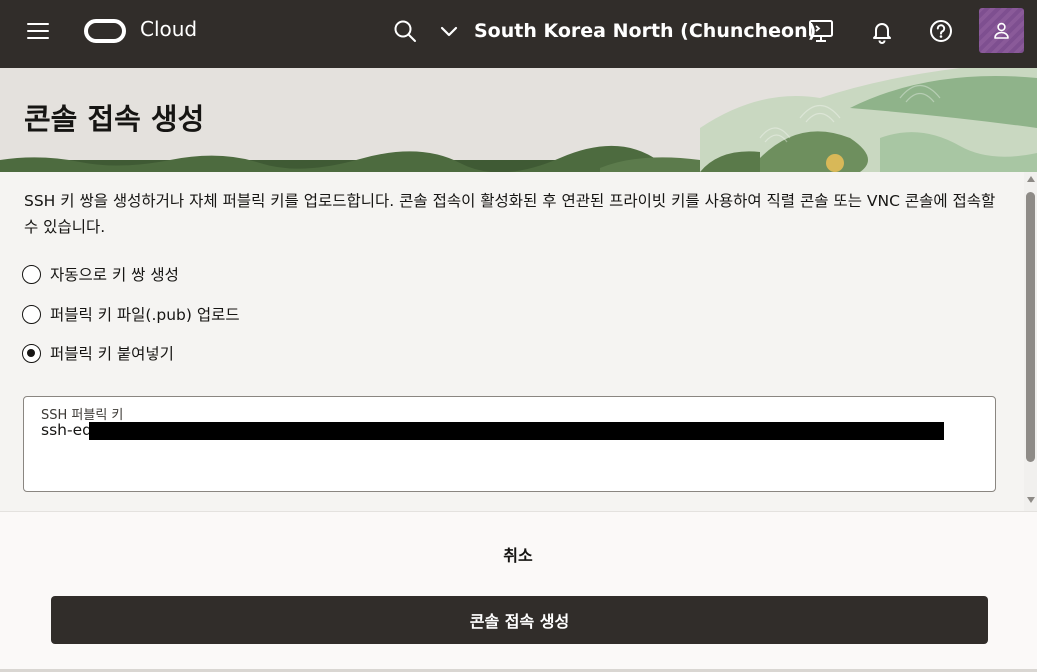 This screenshot has width=1037, height=672. What do you see at coordinates (168, 29) in the screenshot?
I see `brand-name: Cloud` at bounding box center [168, 29].